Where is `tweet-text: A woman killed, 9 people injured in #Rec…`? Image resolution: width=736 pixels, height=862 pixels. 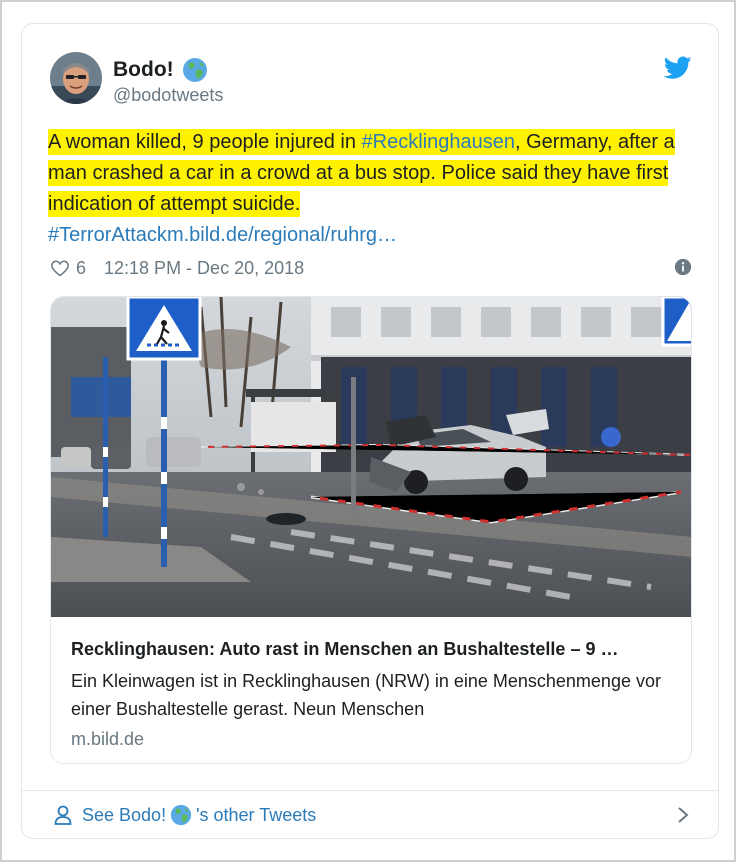 tweet-text: A woman killed, 9 people injured in #Rec… is located at coordinates (373, 189).